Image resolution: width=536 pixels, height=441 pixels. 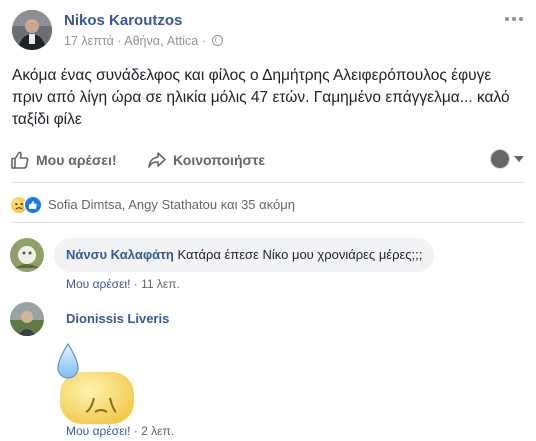 I want to click on comment-author-link: Dionissis Liveris, so click(x=117, y=318).